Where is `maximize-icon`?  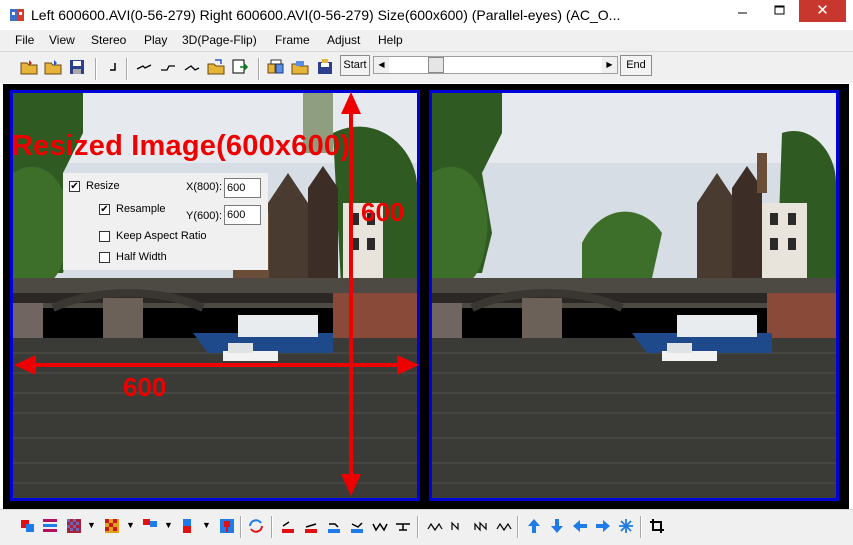
maximize-icon is located at coordinates (779, 10).